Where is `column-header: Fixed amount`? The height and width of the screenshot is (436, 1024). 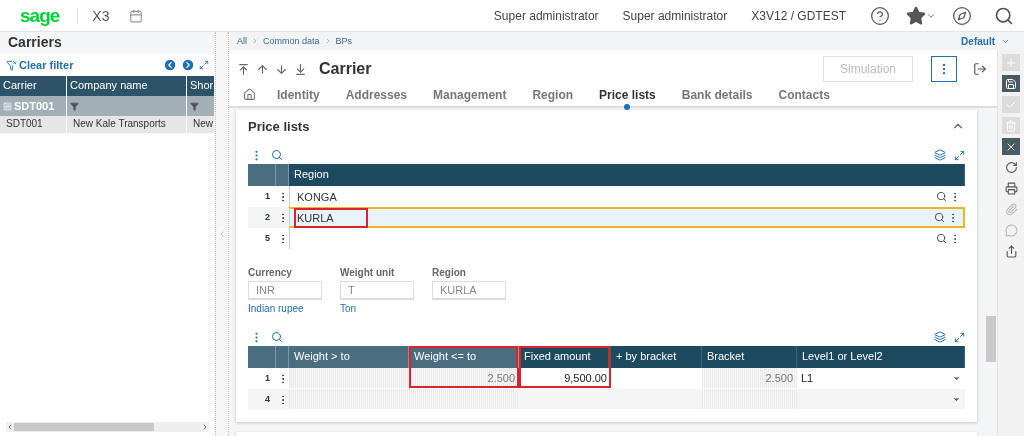 column-header: Fixed amount is located at coordinates (565, 357).